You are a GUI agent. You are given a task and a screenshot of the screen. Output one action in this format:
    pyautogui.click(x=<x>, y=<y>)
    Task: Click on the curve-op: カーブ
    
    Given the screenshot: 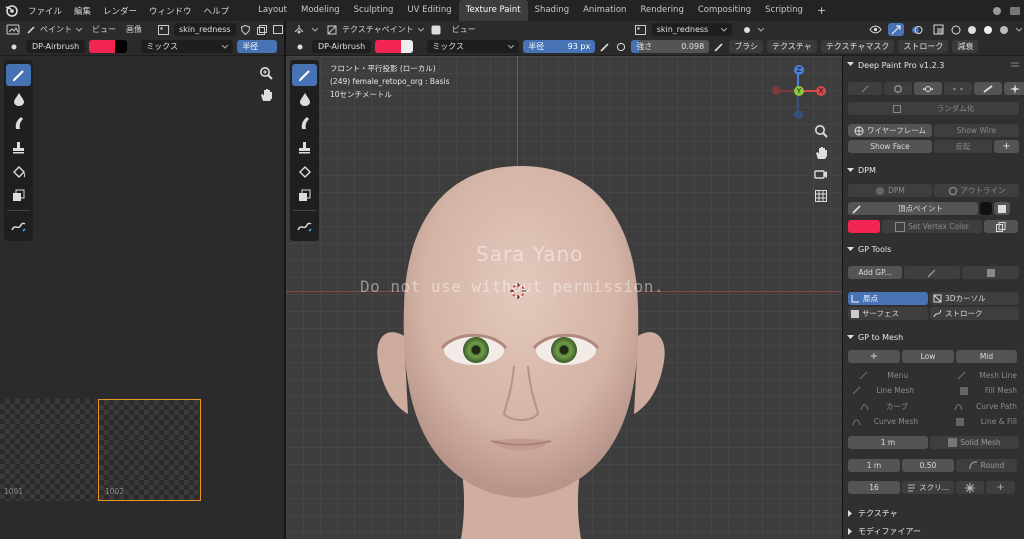 What is the action you would take?
    pyautogui.click(x=888, y=406)
    